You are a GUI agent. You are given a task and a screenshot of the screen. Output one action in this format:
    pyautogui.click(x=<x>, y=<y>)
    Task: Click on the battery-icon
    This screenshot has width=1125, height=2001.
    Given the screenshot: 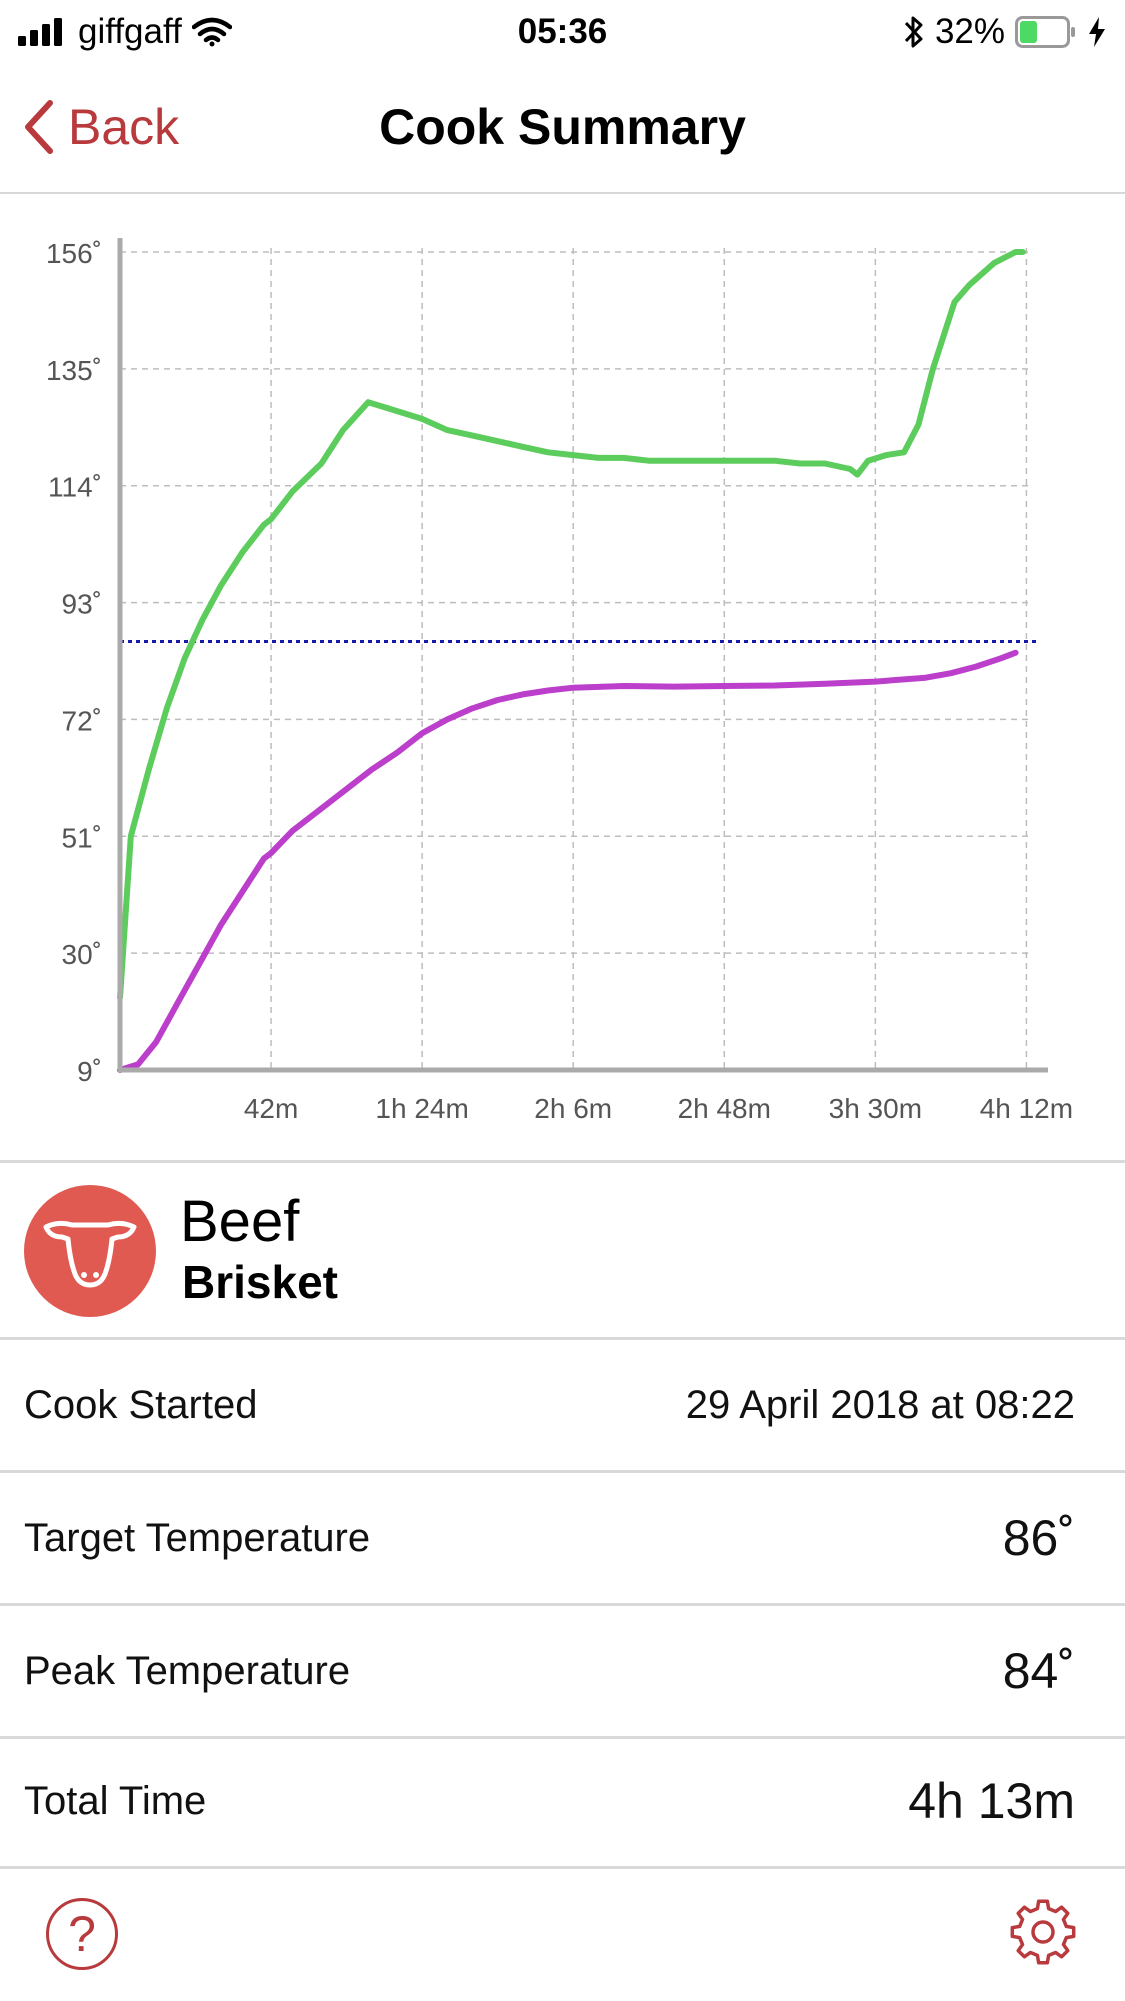 What is the action you would take?
    pyautogui.click(x=1045, y=32)
    